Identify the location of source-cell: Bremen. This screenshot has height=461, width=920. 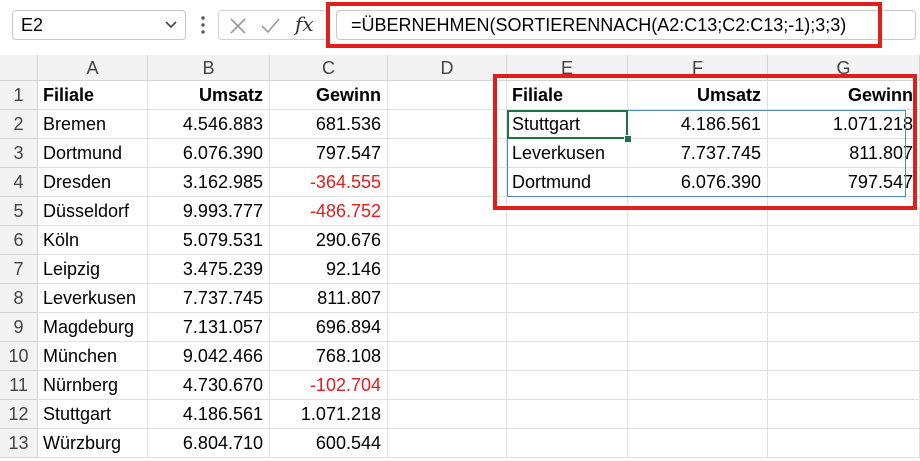
(93, 124).